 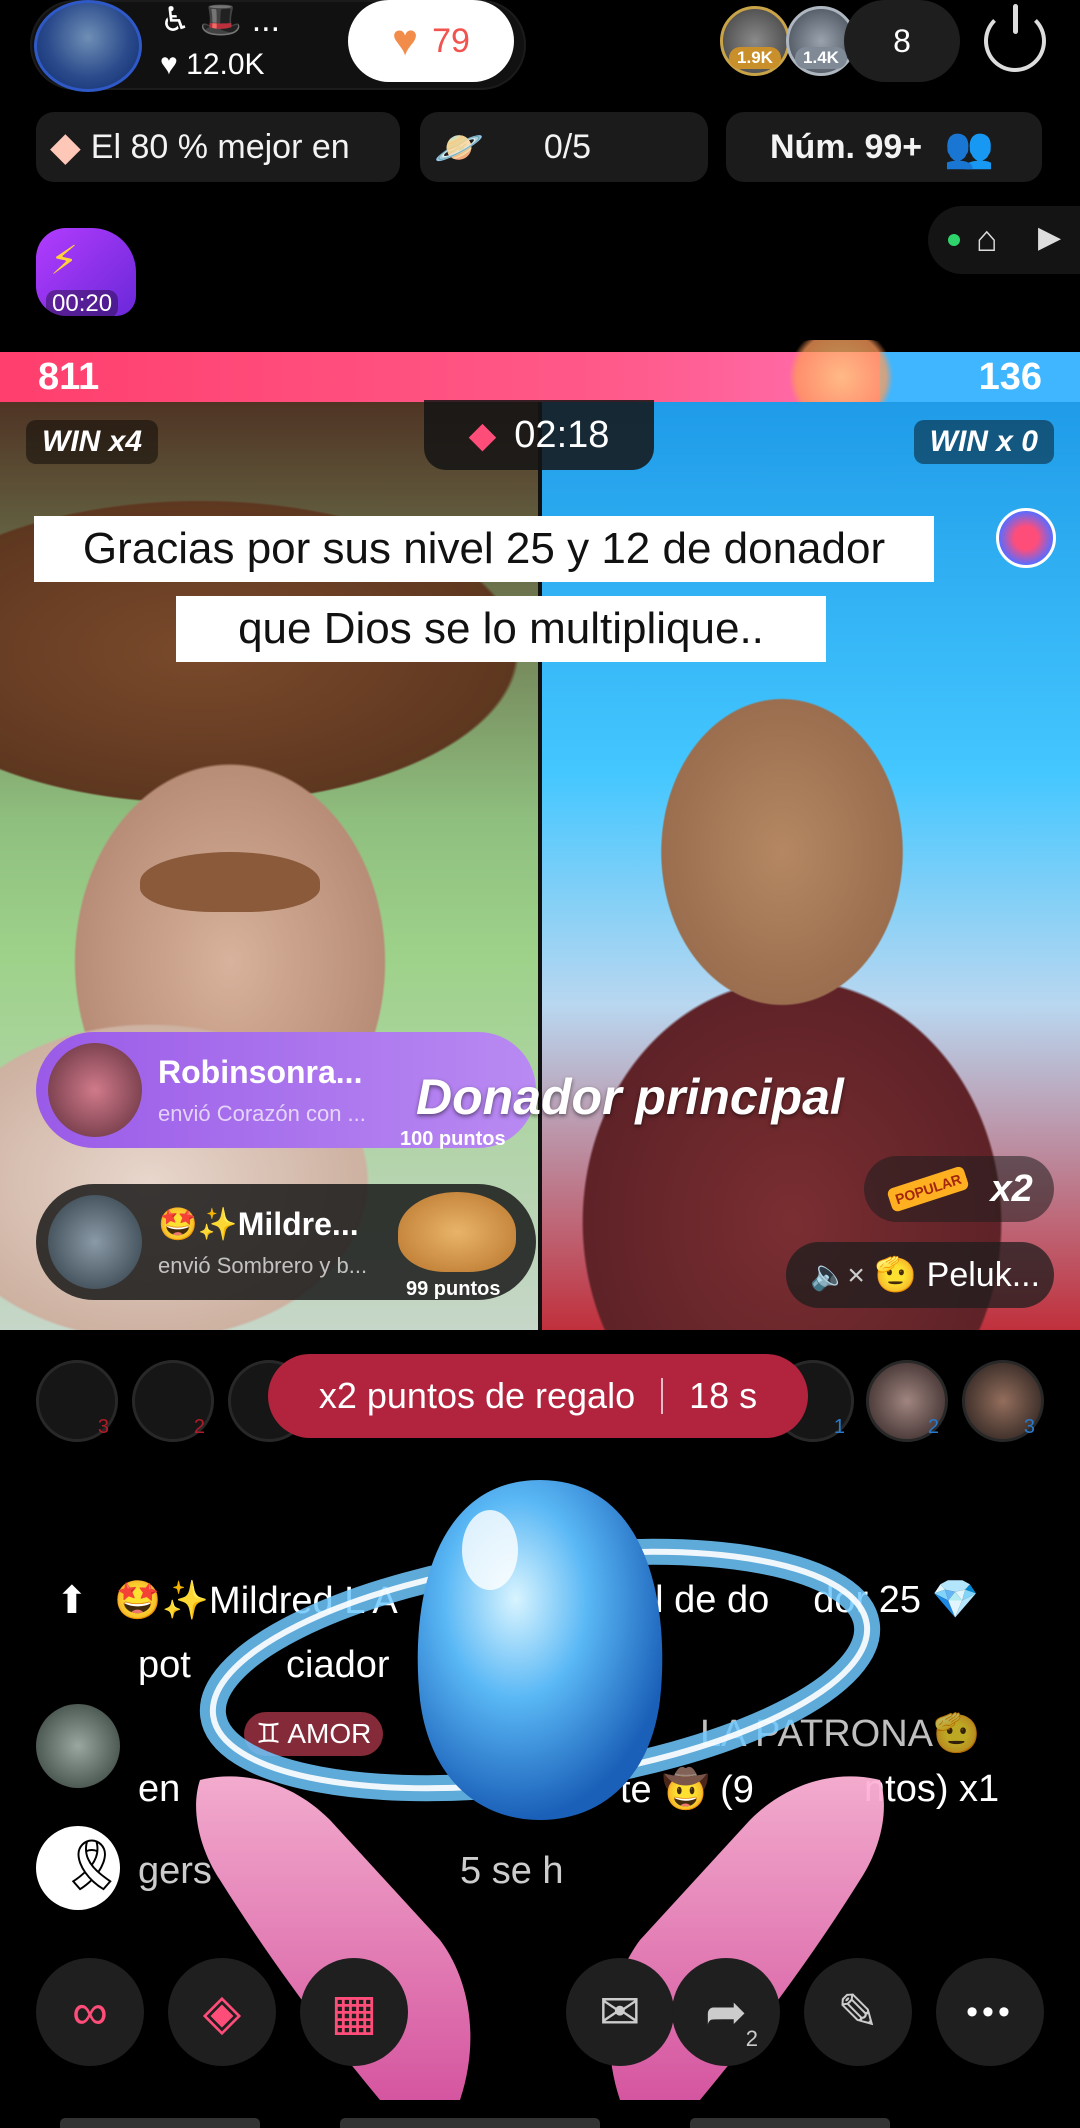 I want to click on chat-message-tail: el de do dor 25 💎, so click(x=806, y=1600).